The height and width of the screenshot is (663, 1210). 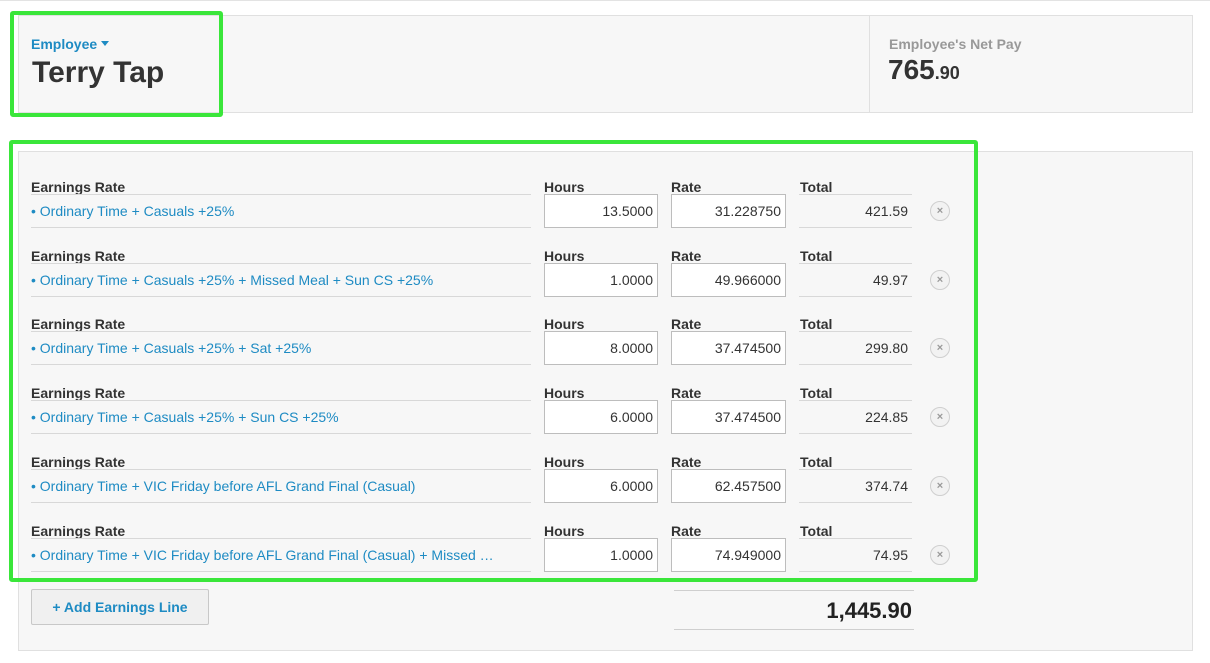 I want to click on net-pay-whole: 765, so click(x=911, y=69).